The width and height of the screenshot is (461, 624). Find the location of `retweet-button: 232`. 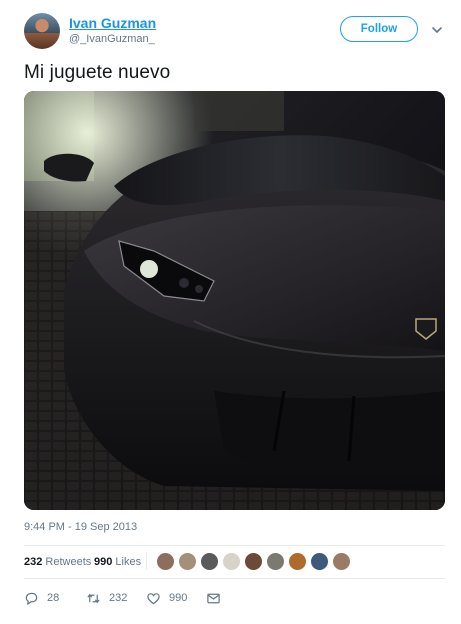

retweet-button: 232 is located at coordinates (106, 598).